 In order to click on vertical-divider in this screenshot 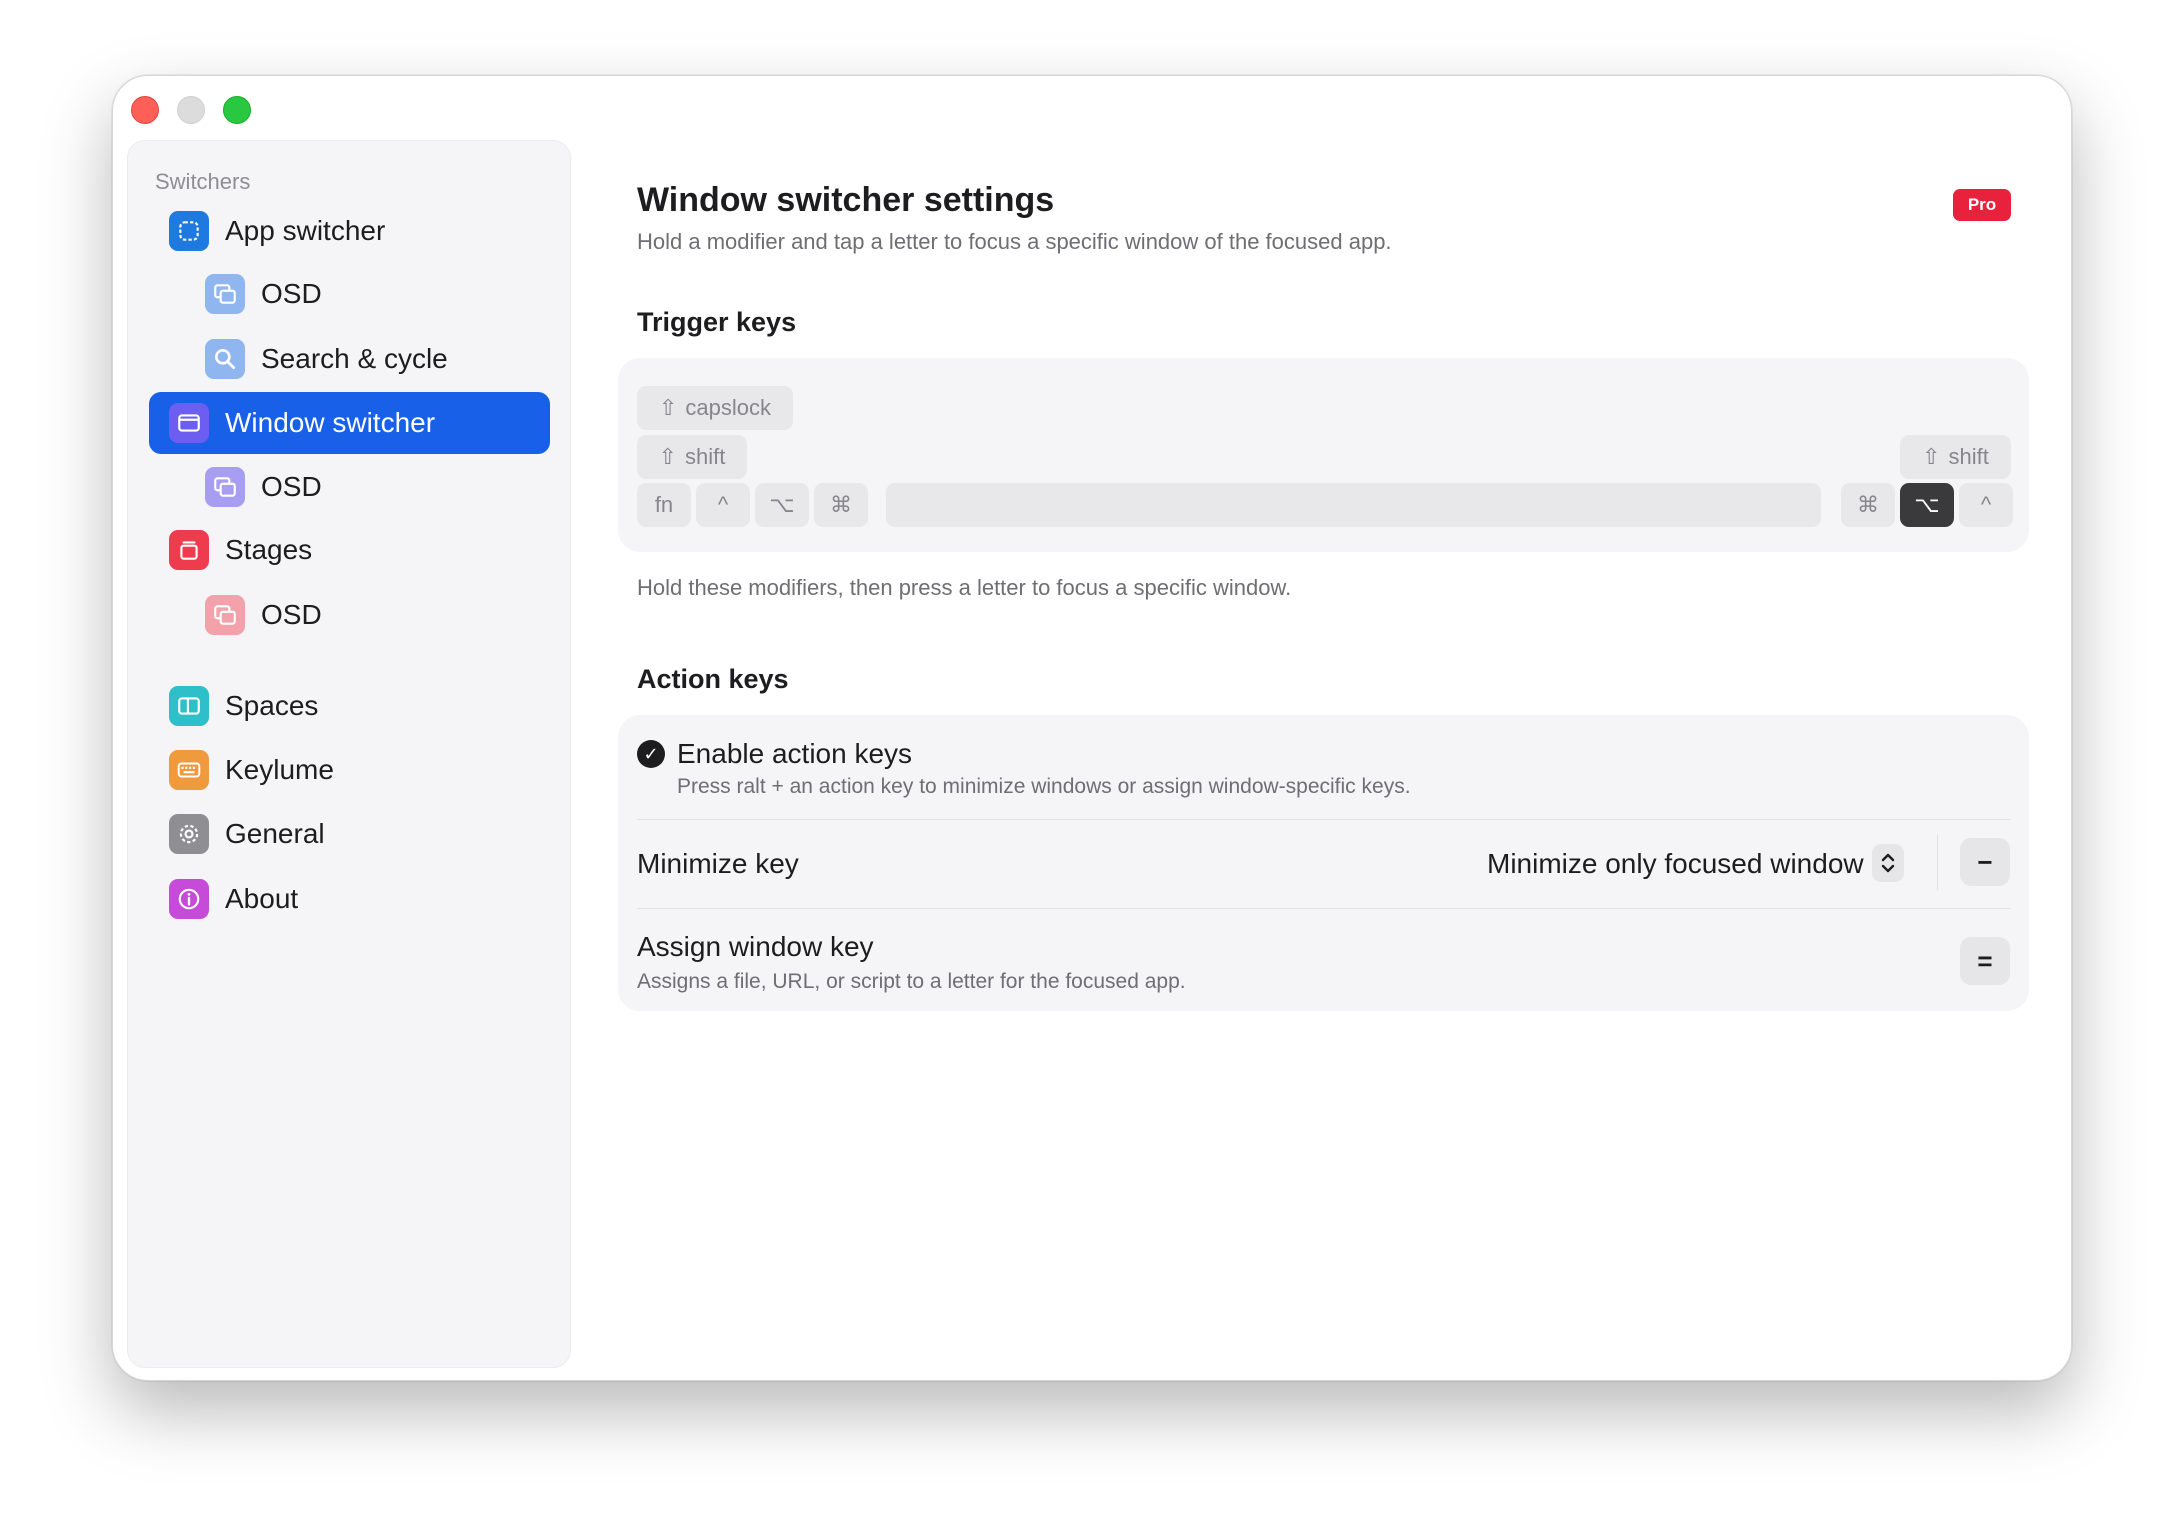, I will do `click(1937, 862)`.